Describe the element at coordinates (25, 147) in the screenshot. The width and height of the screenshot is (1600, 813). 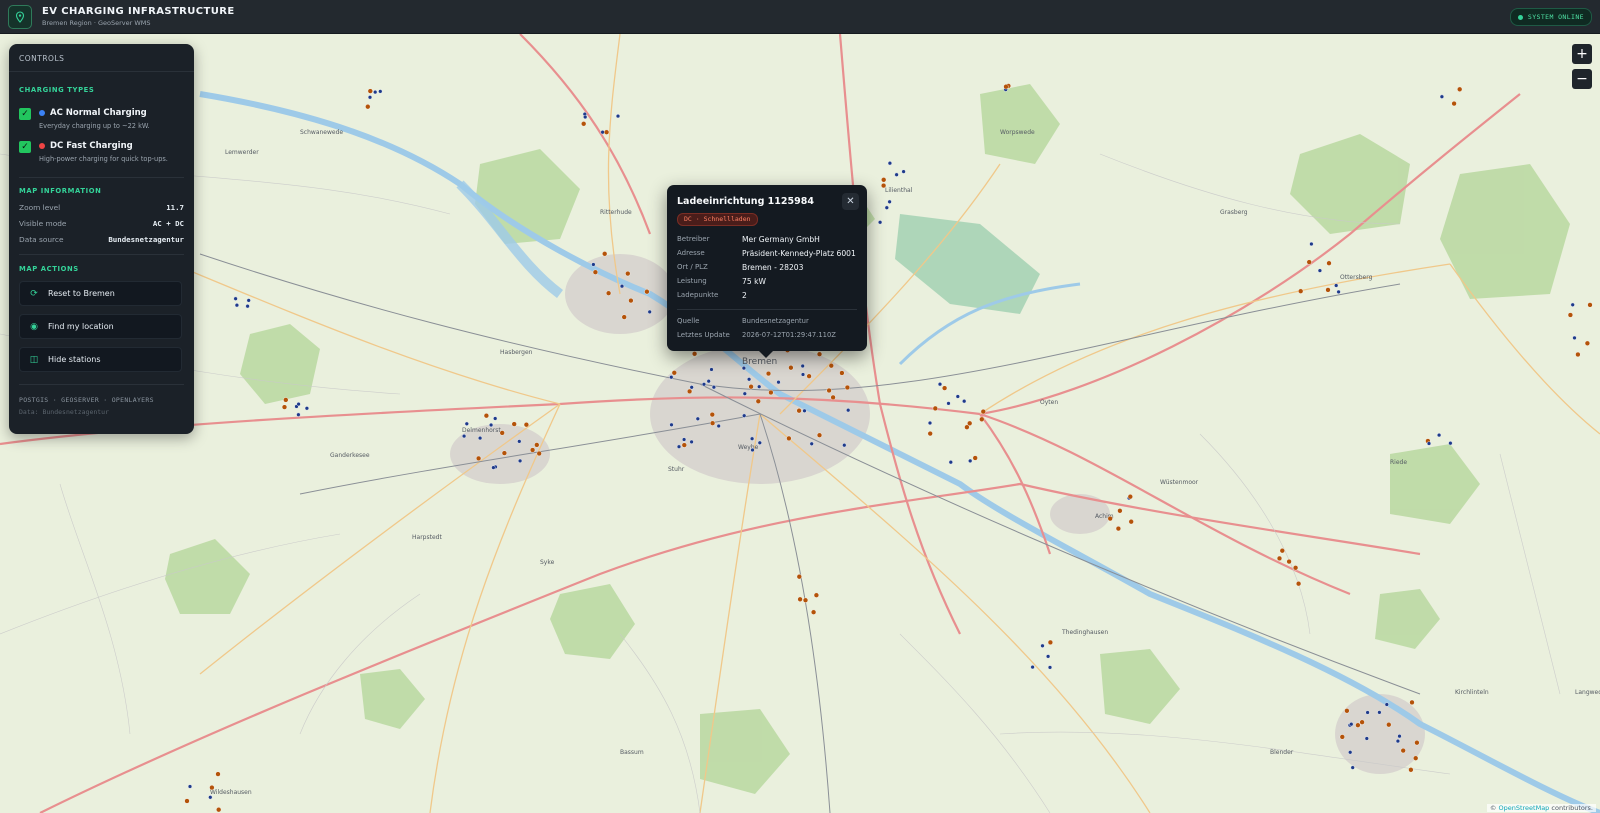
I see `dc-checkbox: ✓` at that location.